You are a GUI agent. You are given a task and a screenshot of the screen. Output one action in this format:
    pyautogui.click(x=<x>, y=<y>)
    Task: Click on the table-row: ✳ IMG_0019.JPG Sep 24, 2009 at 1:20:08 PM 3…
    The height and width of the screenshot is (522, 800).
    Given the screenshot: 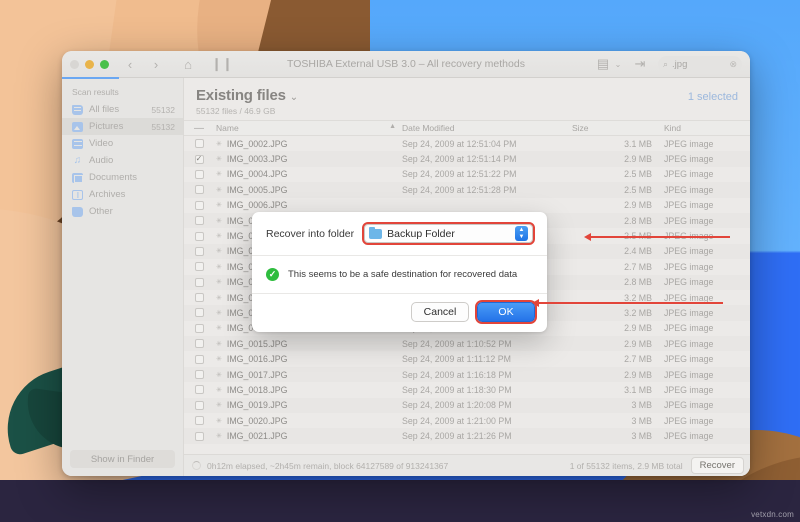 What is the action you would take?
    pyautogui.click(x=467, y=405)
    